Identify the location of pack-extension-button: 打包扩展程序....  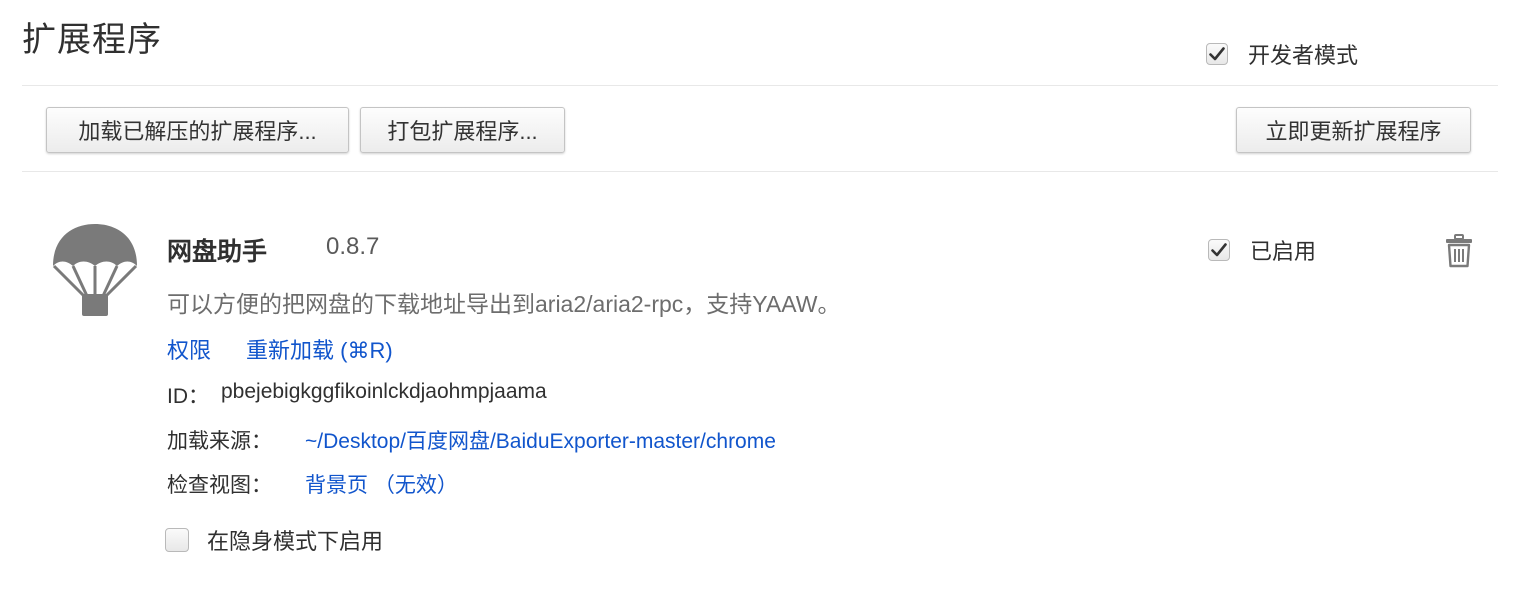
(462, 130).